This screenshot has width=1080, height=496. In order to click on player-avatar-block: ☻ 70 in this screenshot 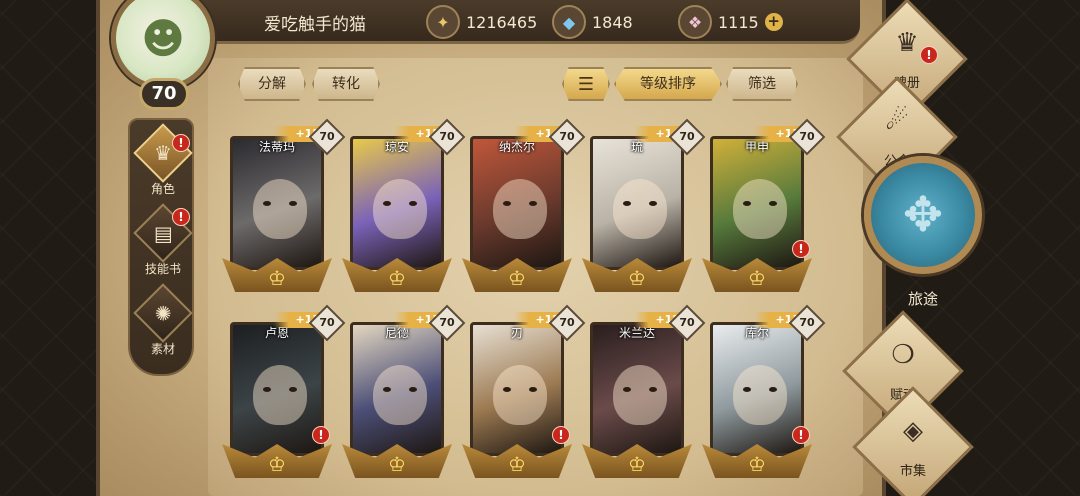, I will do `click(164, 56)`.